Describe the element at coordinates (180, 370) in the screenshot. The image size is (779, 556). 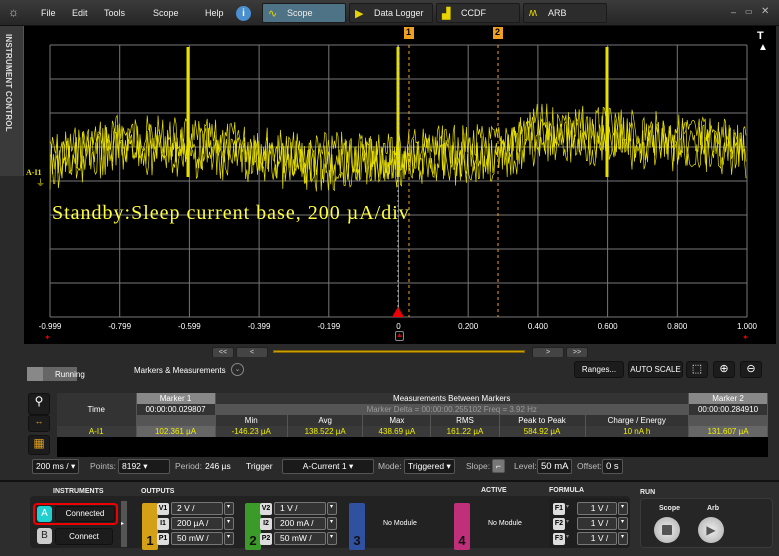
I see `markers-measurements-toggle: Markers & Measurements` at that location.